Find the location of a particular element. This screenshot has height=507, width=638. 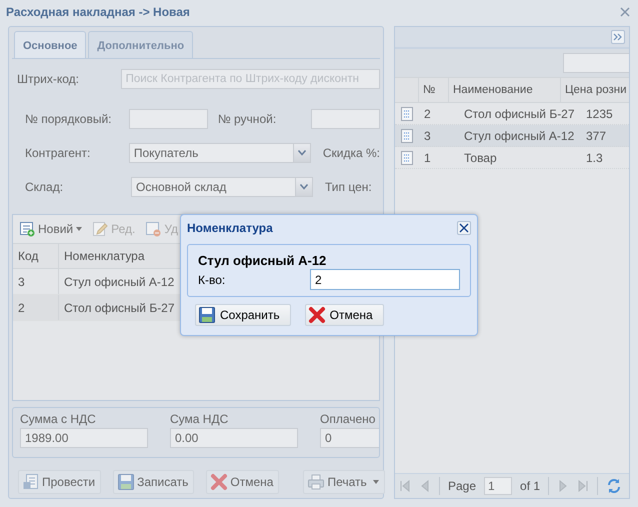

total-field: 0 is located at coordinates (349, 438).